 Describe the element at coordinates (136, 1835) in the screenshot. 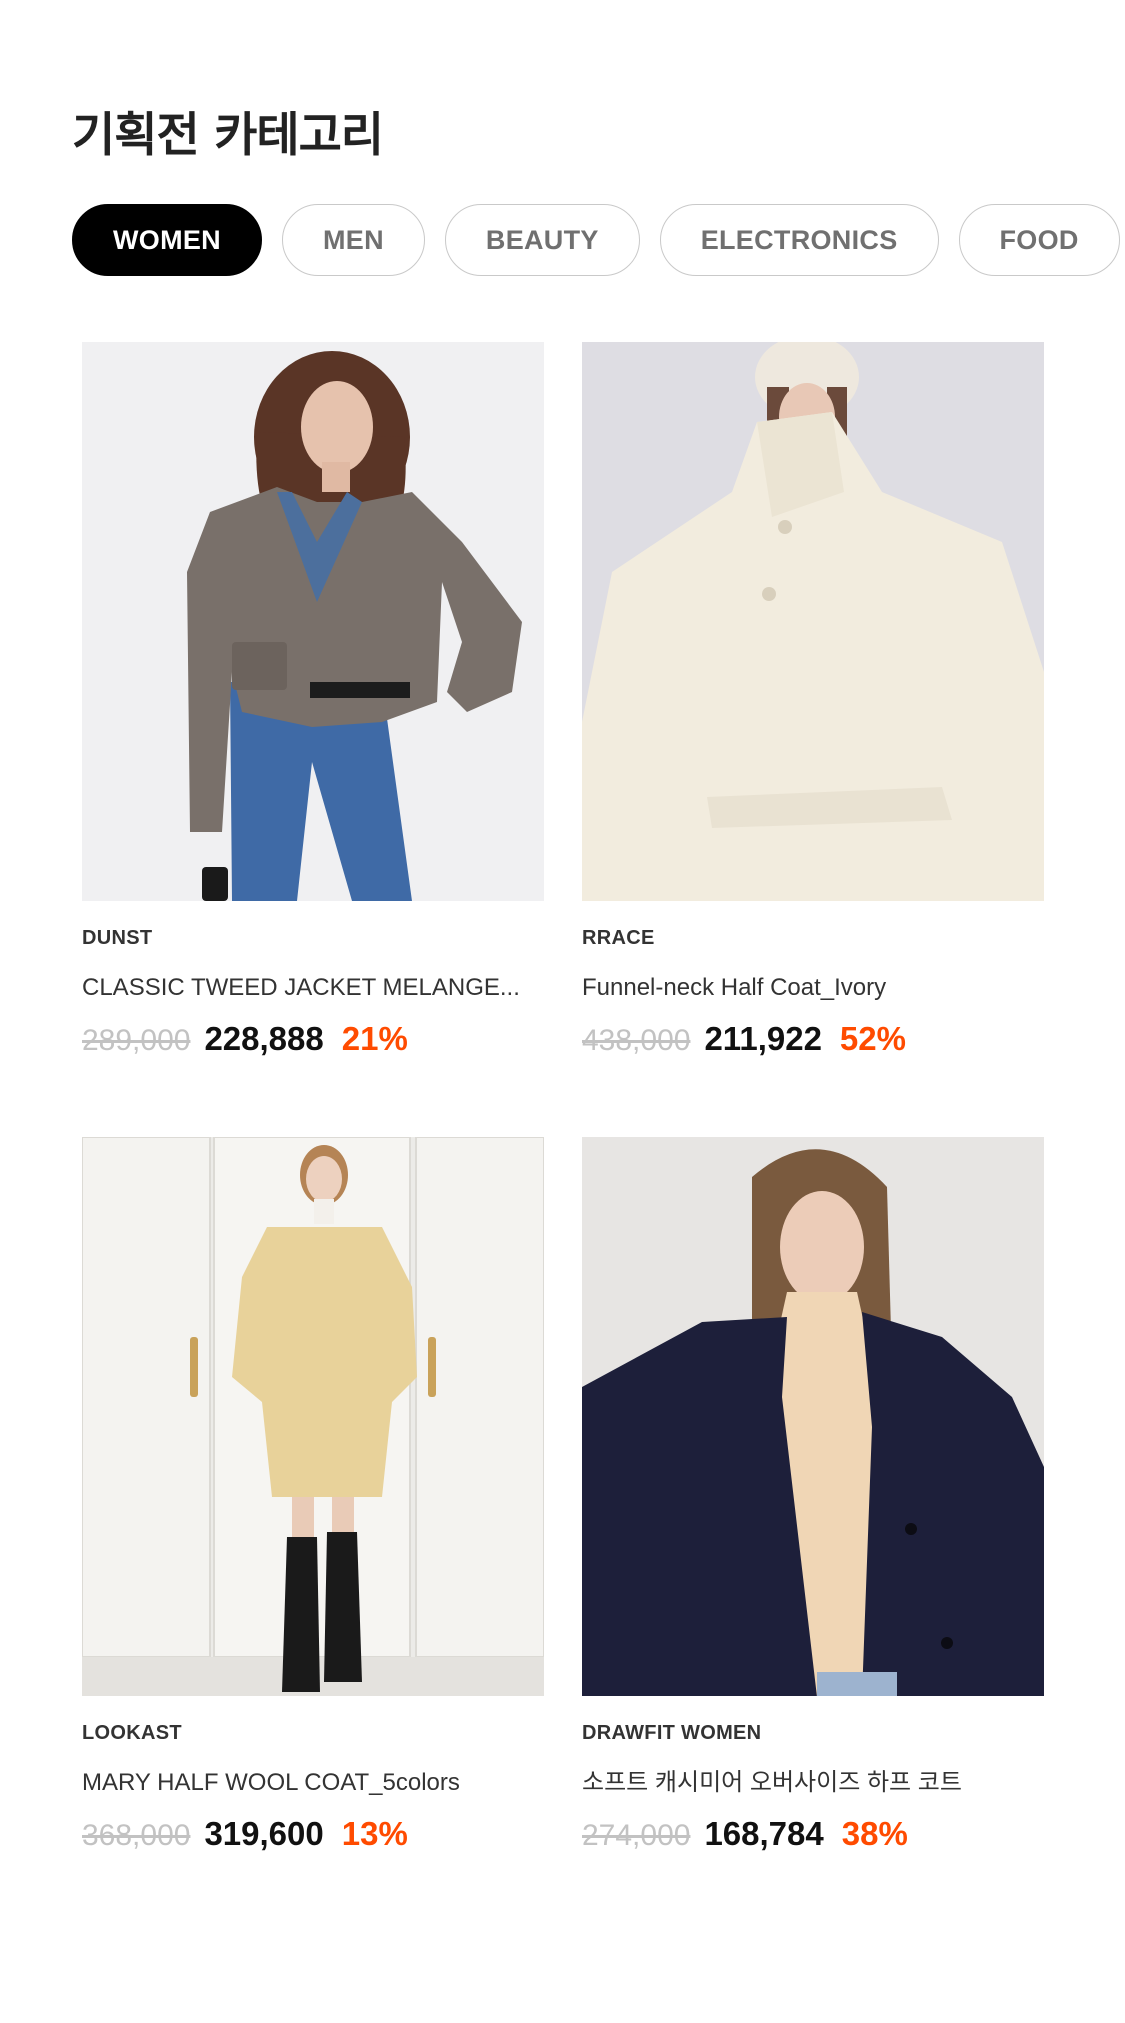

I see `original-price: 368,000` at that location.